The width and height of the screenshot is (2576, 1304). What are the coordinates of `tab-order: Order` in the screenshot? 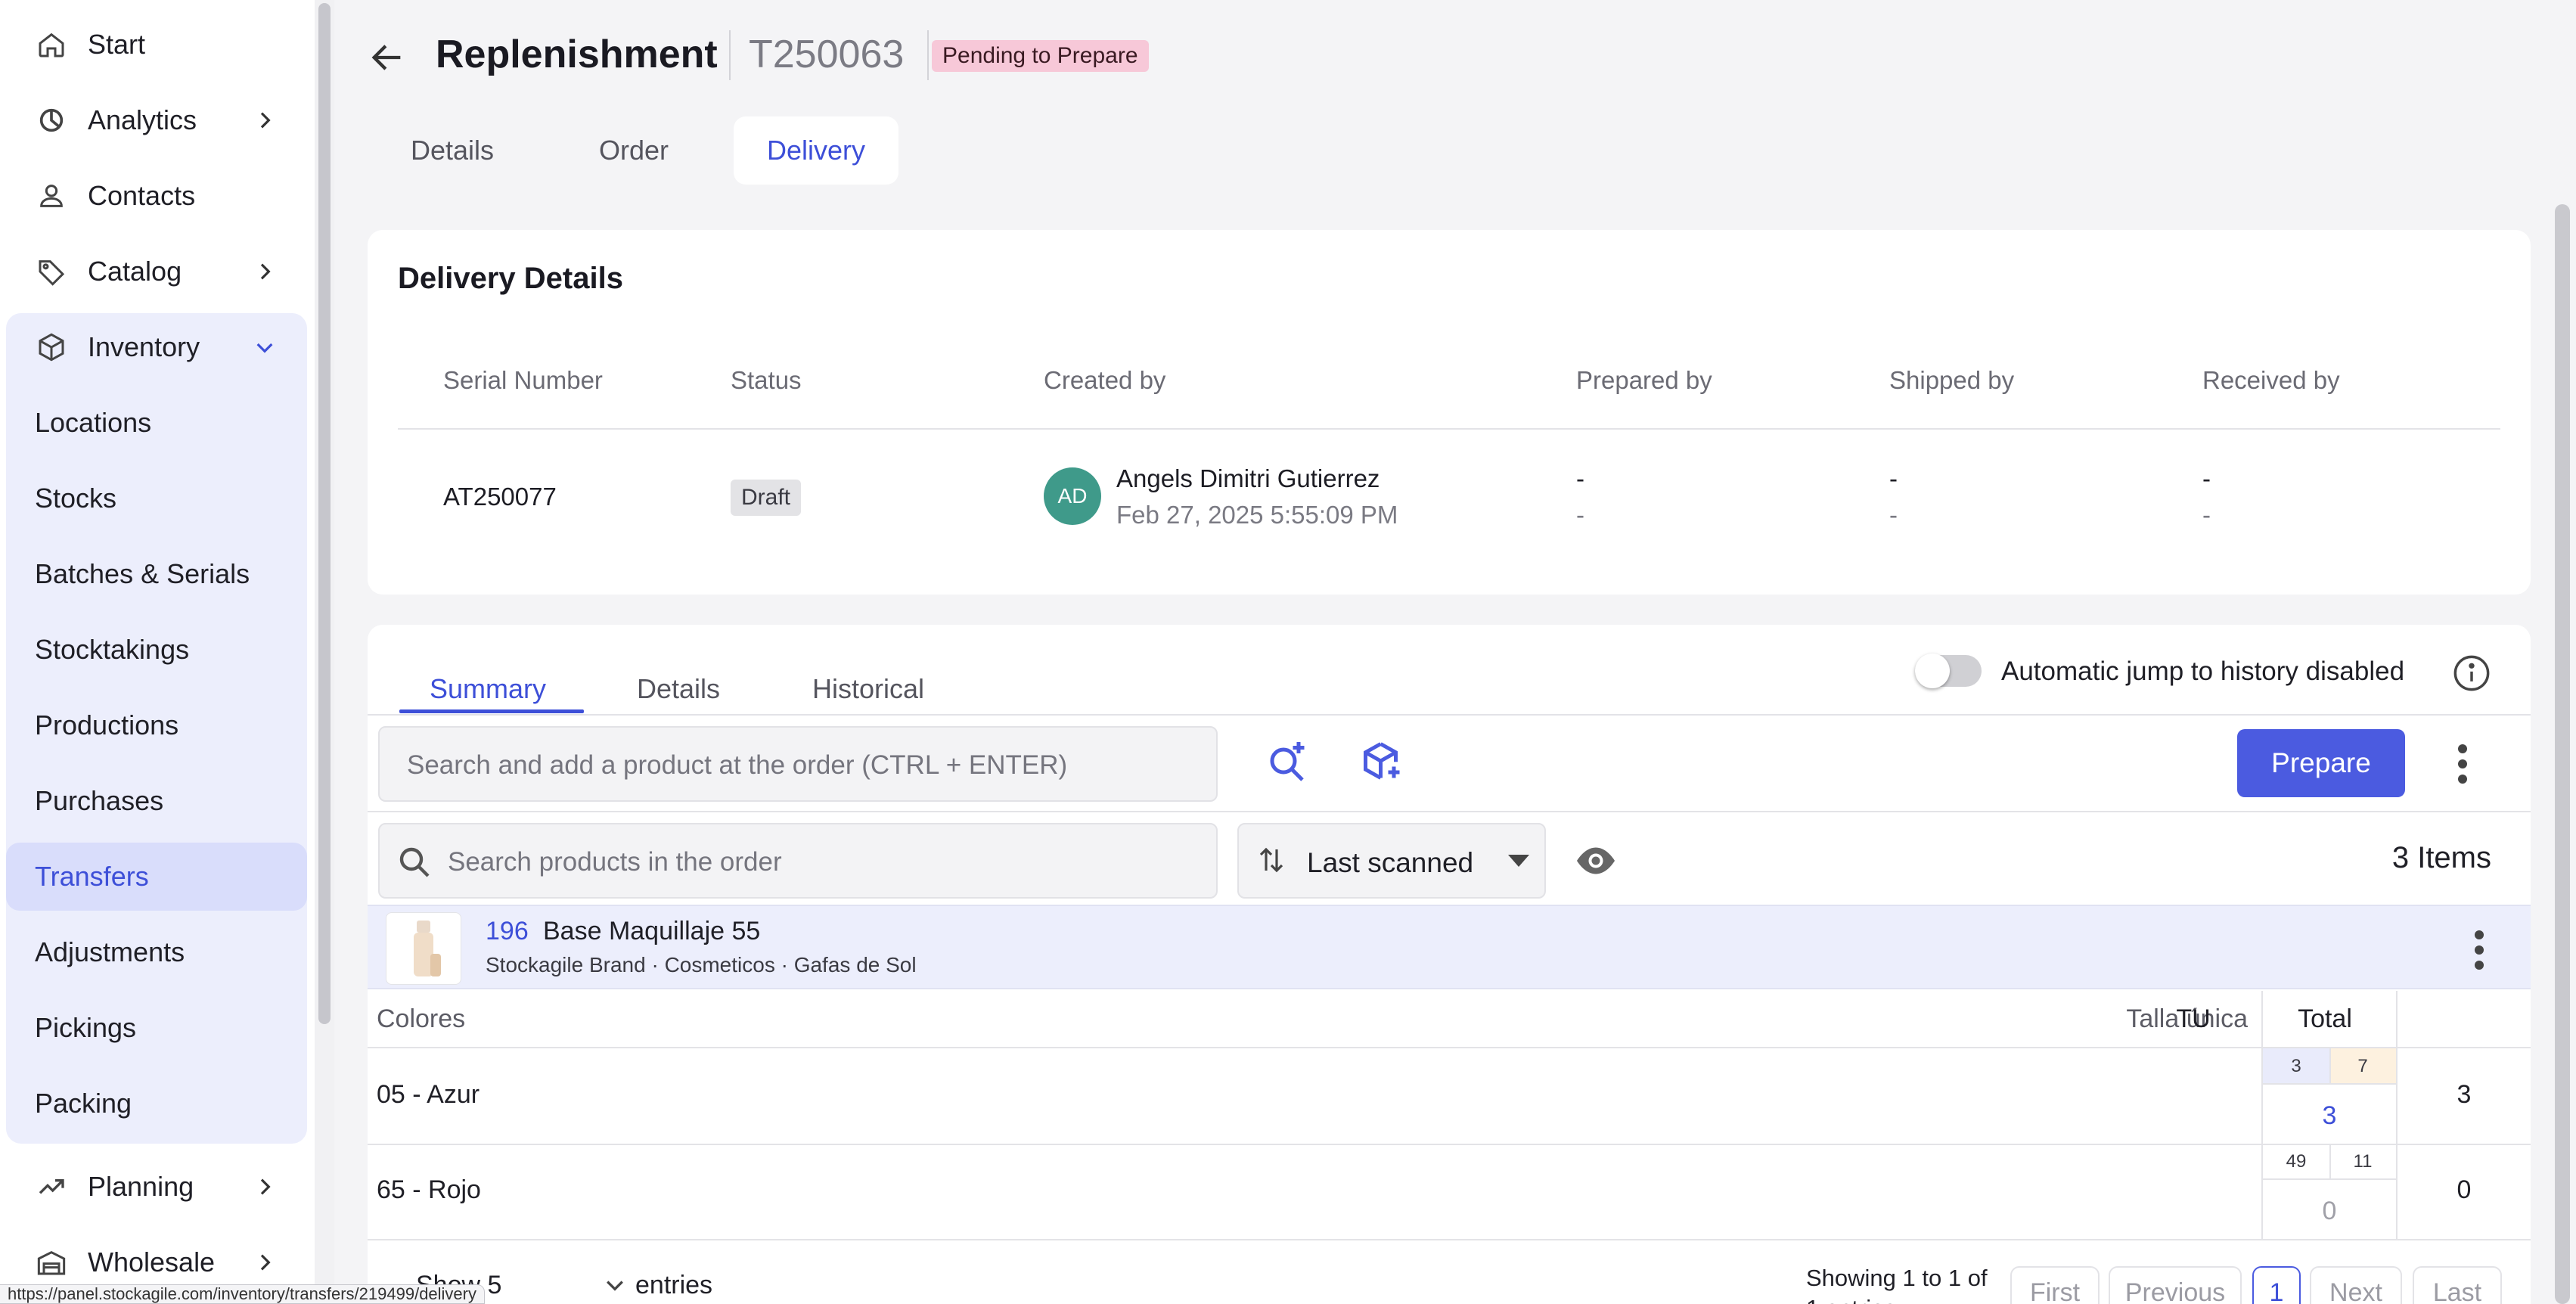 It's located at (634, 150).